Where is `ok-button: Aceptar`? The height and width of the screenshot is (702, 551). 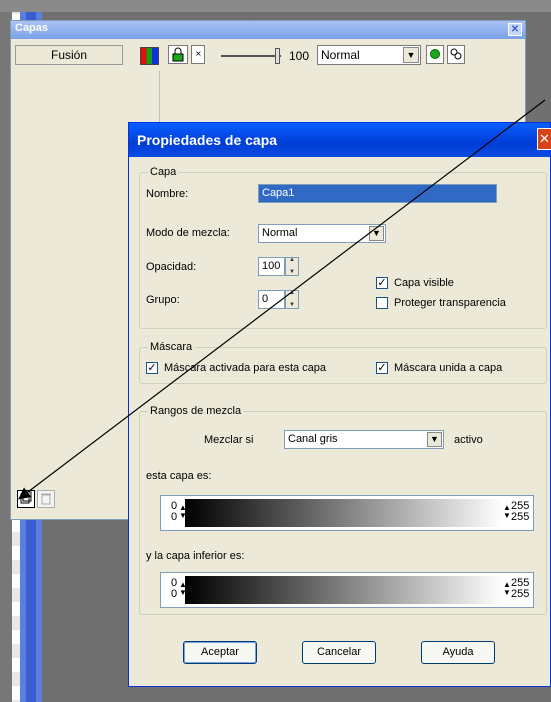 ok-button: Aceptar is located at coordinates (220, 652).